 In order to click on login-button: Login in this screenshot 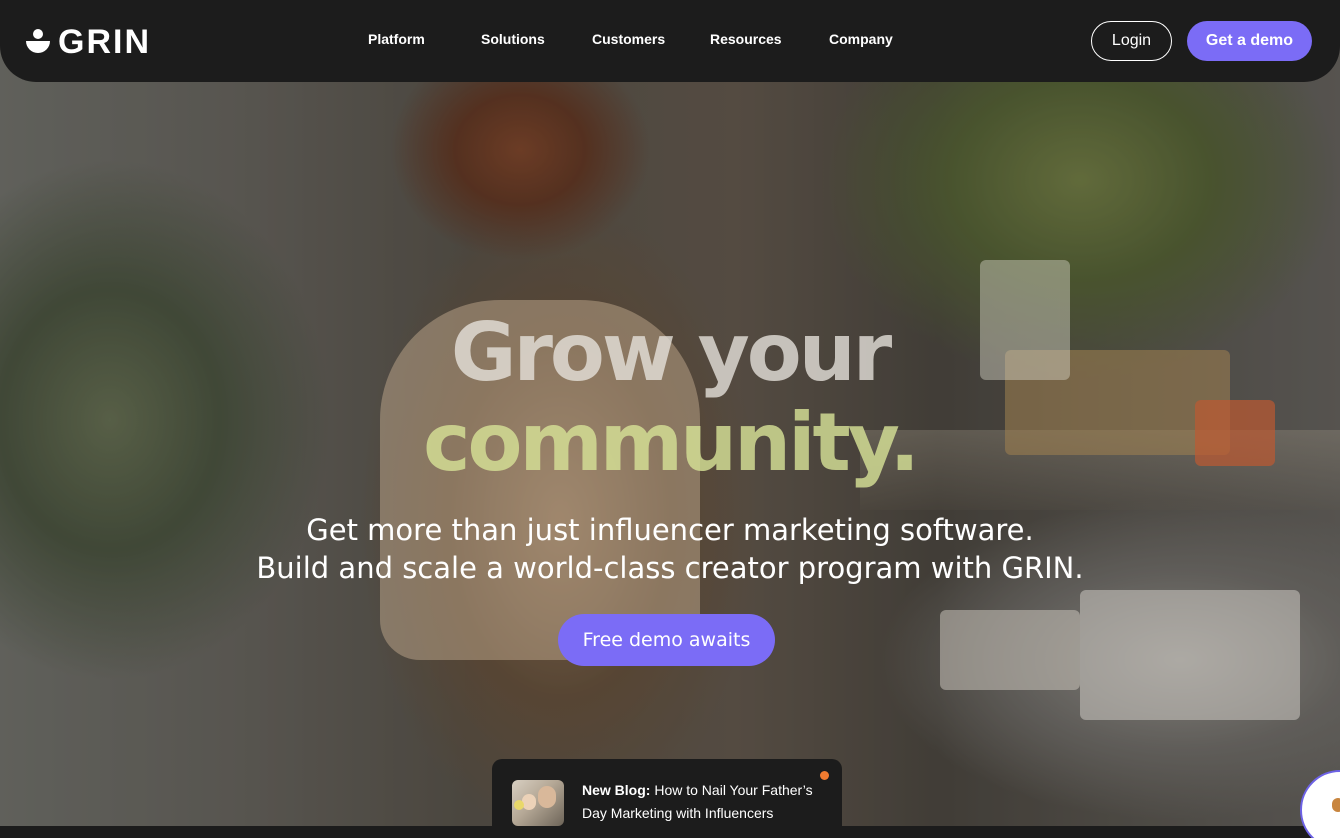, I will do `click(1131, 41)`.